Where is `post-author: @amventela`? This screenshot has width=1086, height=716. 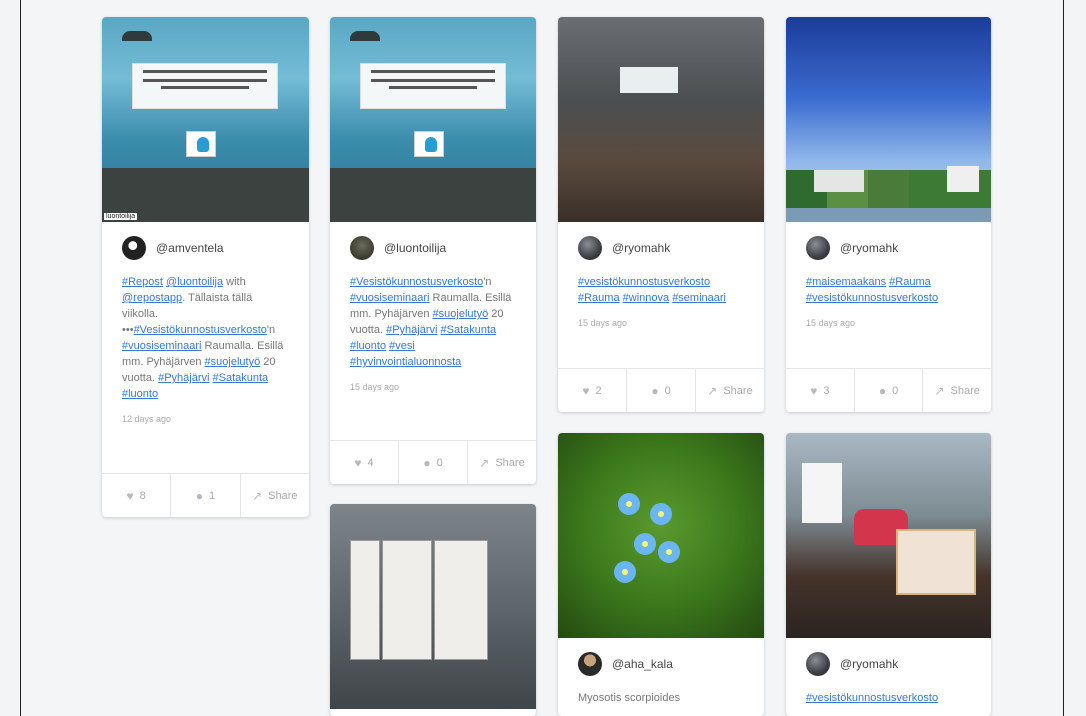 post-author: @amventela is located at coordinates (205, 248).